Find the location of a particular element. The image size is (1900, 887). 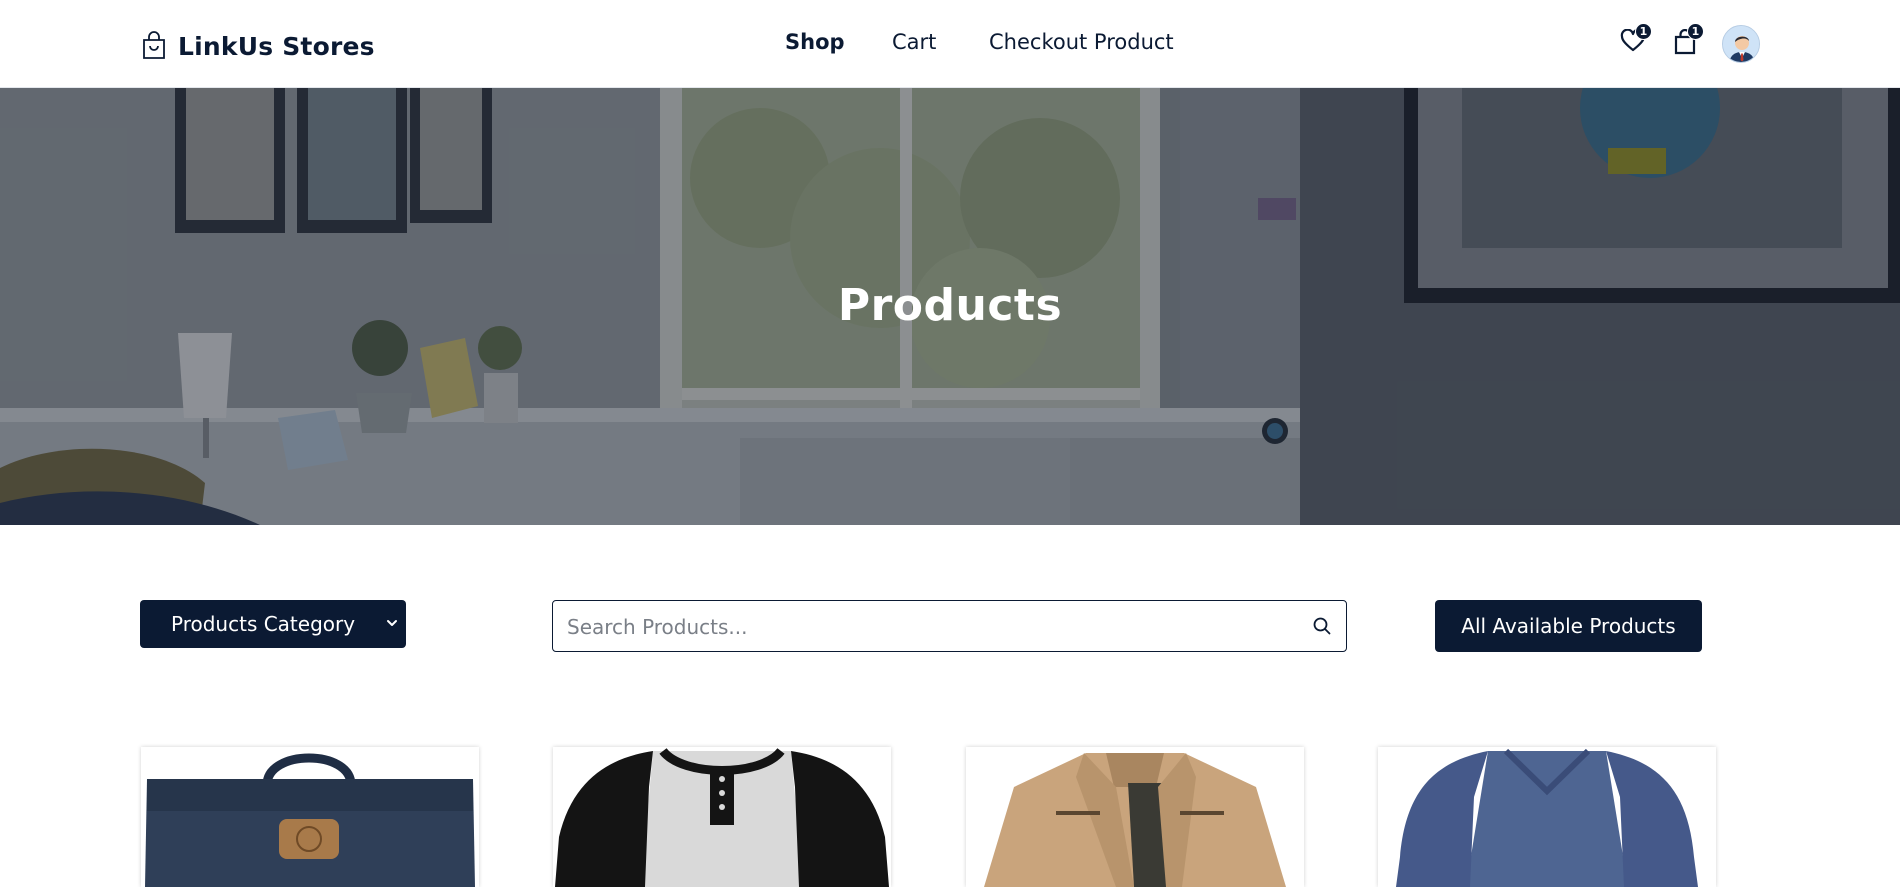

wishlist-count-badge: 1 is located at coordinates (1643, 31).